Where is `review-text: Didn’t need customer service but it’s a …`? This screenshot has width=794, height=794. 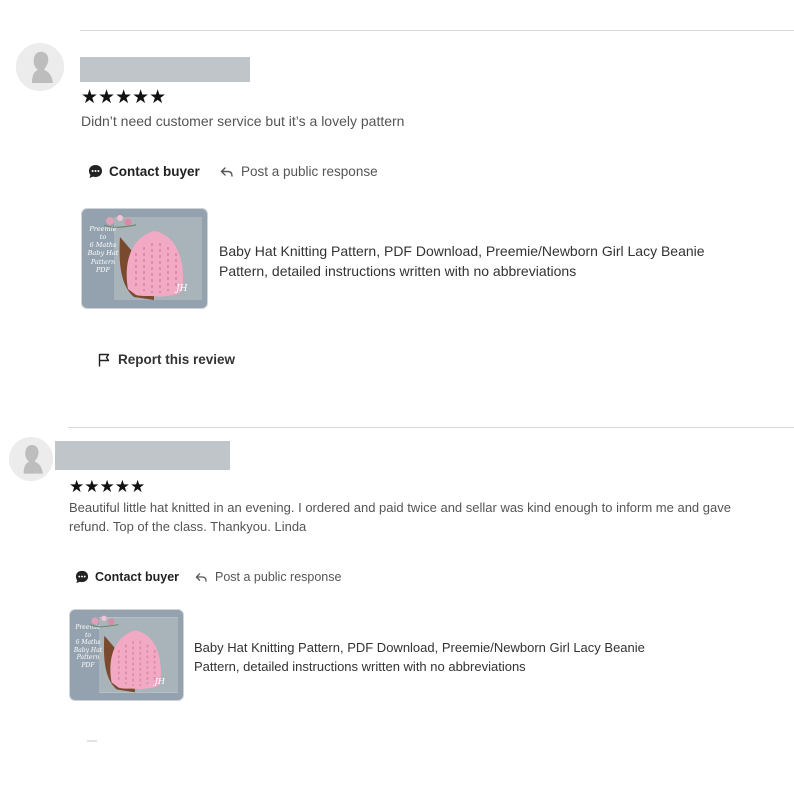
review-text: Didn’t need customer service but it’s a … is located at coordinates (243, 121).